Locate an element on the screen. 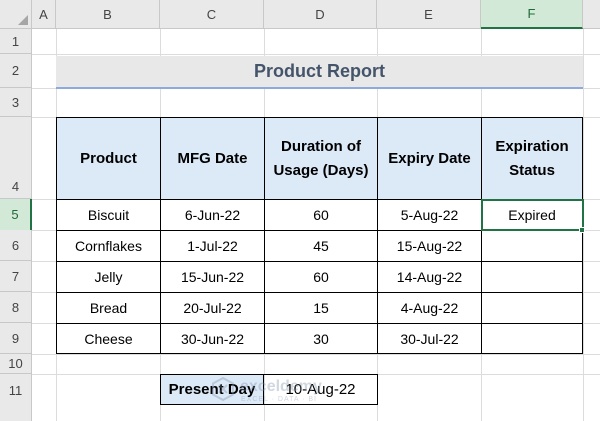 The width and height of the screenshot is (600, 421). row-header-8: 8 is located at coordinates (16, 307).